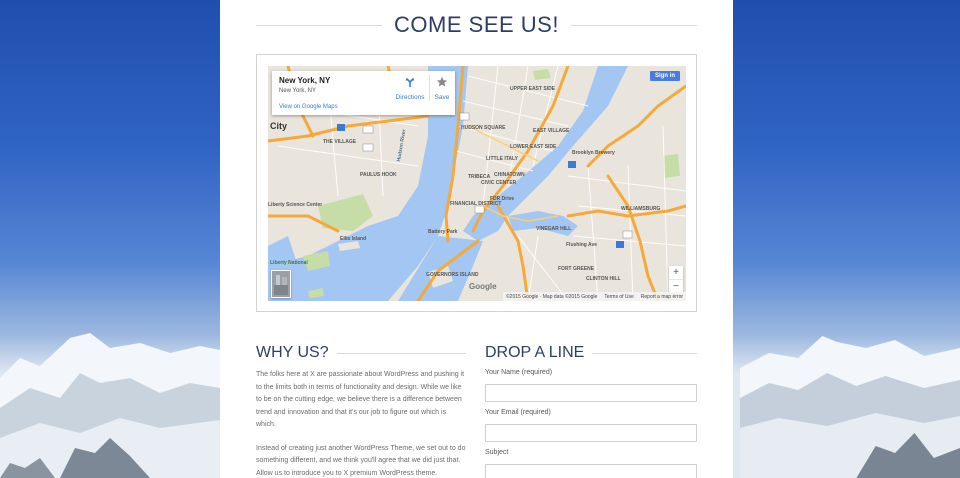 This screenshot has height=478, width=960. I want to click on section-header: COME SEE US!, so click(477, 25).